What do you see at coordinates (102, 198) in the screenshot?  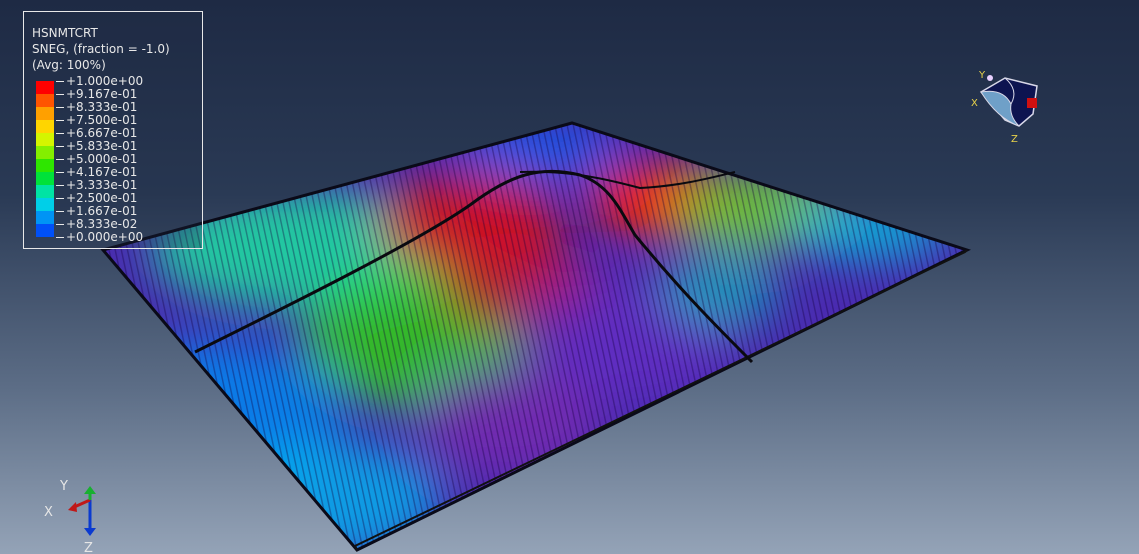 I see `legend-value: +2.500e-01` at bounding box center [102, 198].